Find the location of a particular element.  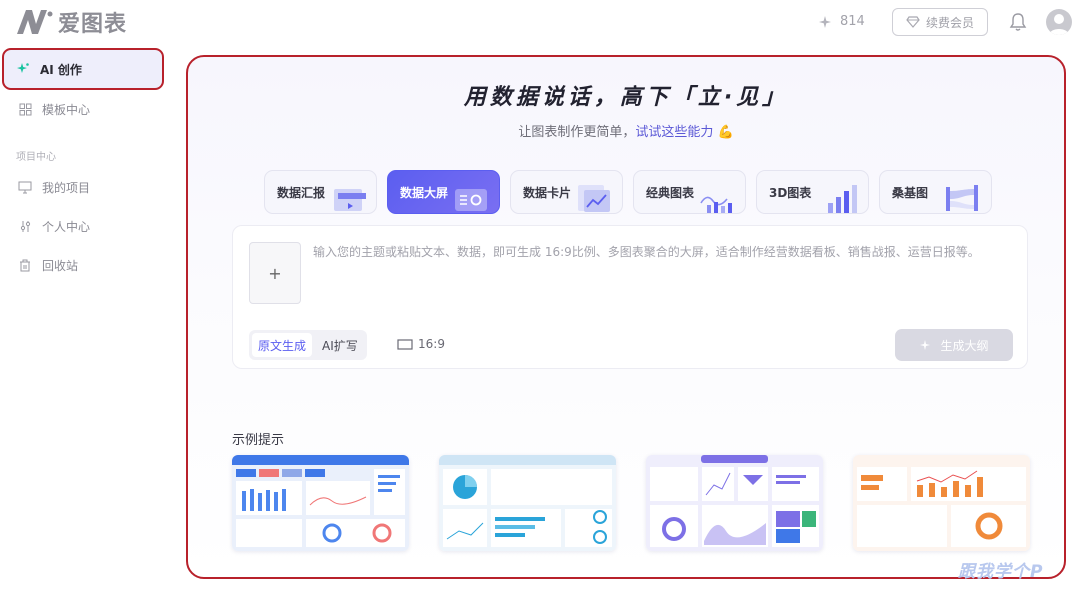

points-counter: 814 is located at coordinates (841, 21).